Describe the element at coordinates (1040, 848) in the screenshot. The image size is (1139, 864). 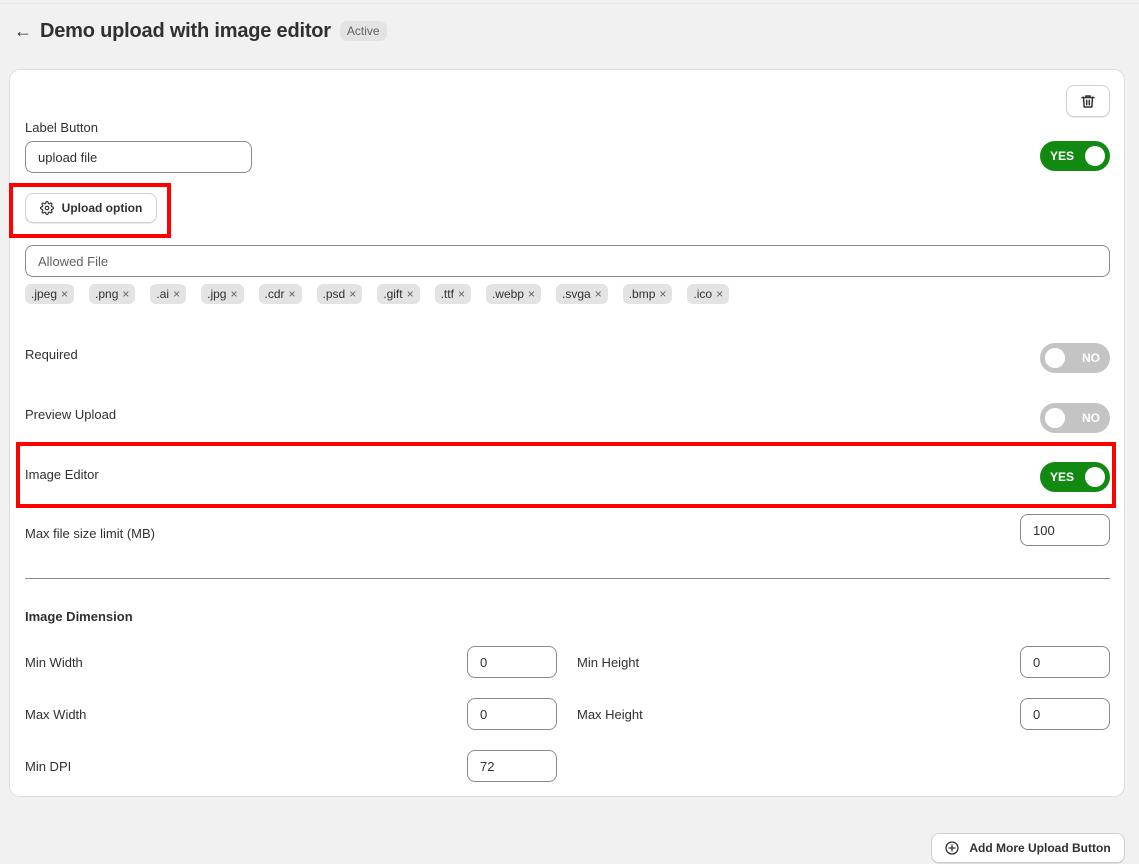
I see `add-more-upload-label: Add More Upload Button` at that location.